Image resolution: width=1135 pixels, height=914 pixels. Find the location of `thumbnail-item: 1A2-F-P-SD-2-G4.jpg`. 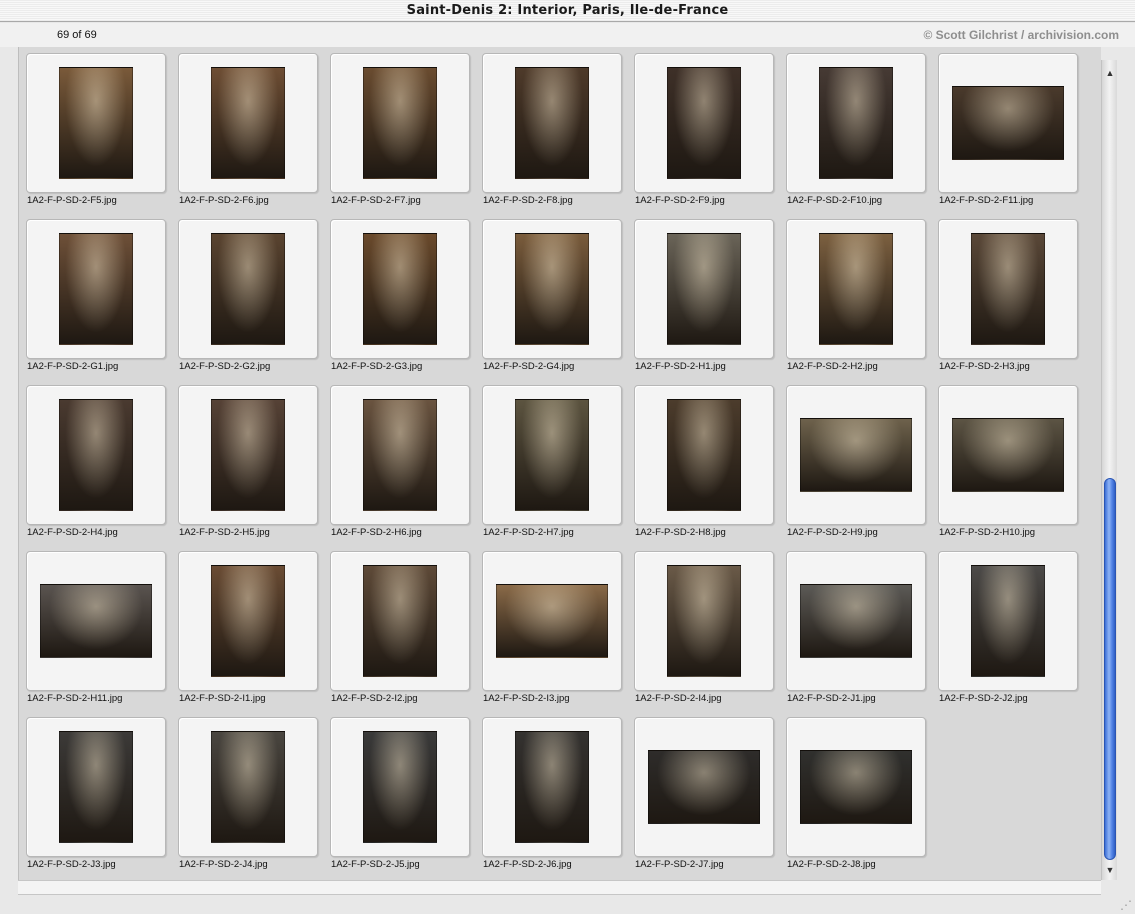

thumbnail-item: 1A2-F-P-SD-2-G4.jpg is located at coordinates (548, 293).